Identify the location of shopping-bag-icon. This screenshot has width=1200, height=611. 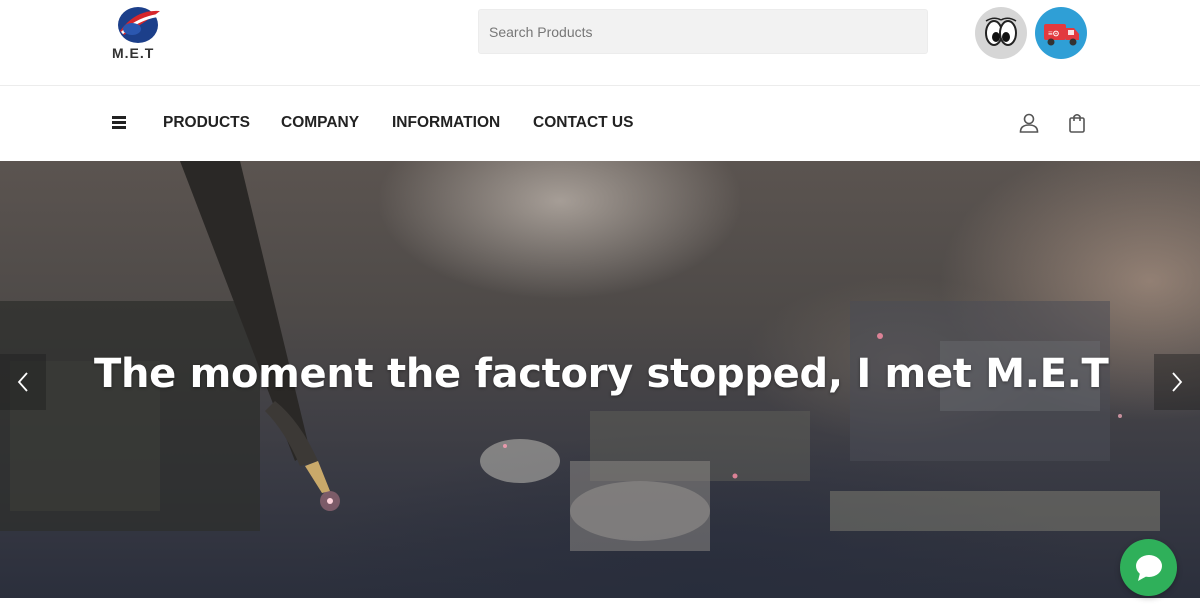
(1077, 123).